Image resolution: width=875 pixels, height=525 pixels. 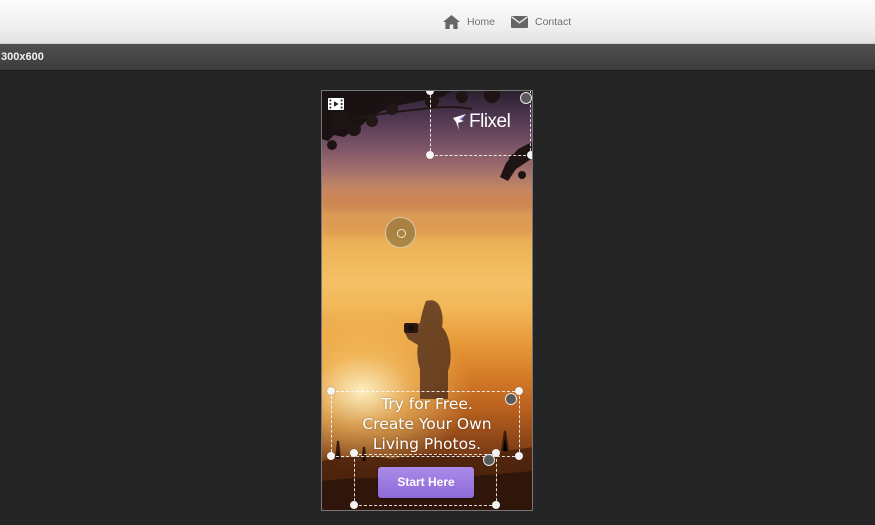 I want to click on cloud-band, so click(x=427, y=228).